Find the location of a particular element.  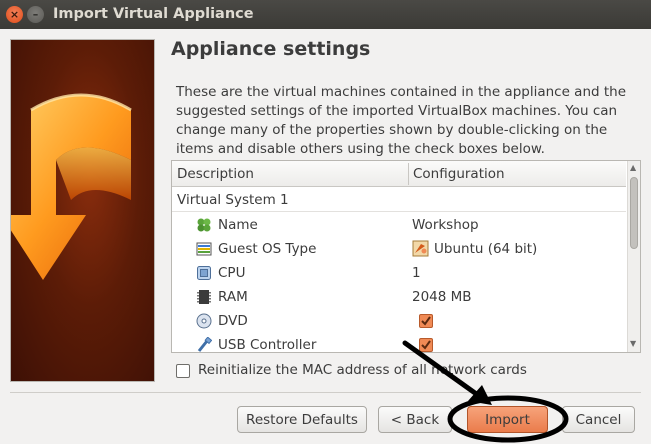

table-row: CPU 1 is located at coordinates (399, 273).